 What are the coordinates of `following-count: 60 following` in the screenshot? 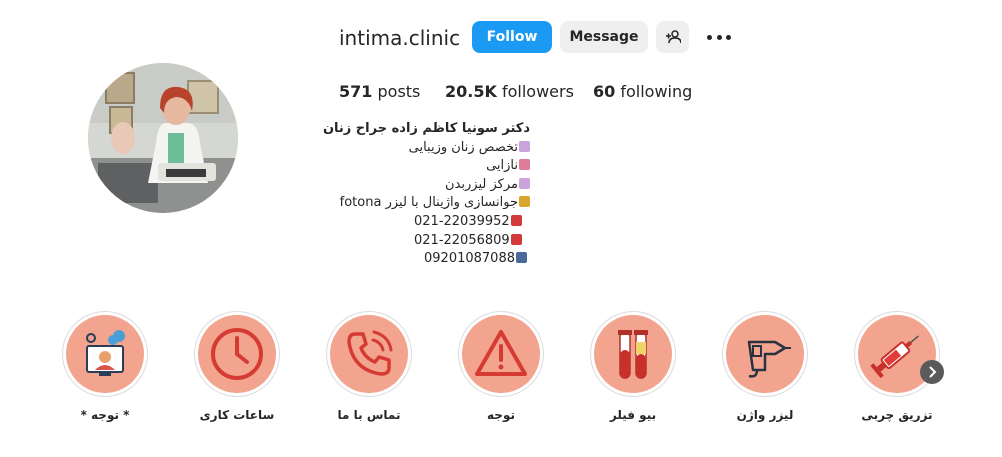 It's located at (642, 91).